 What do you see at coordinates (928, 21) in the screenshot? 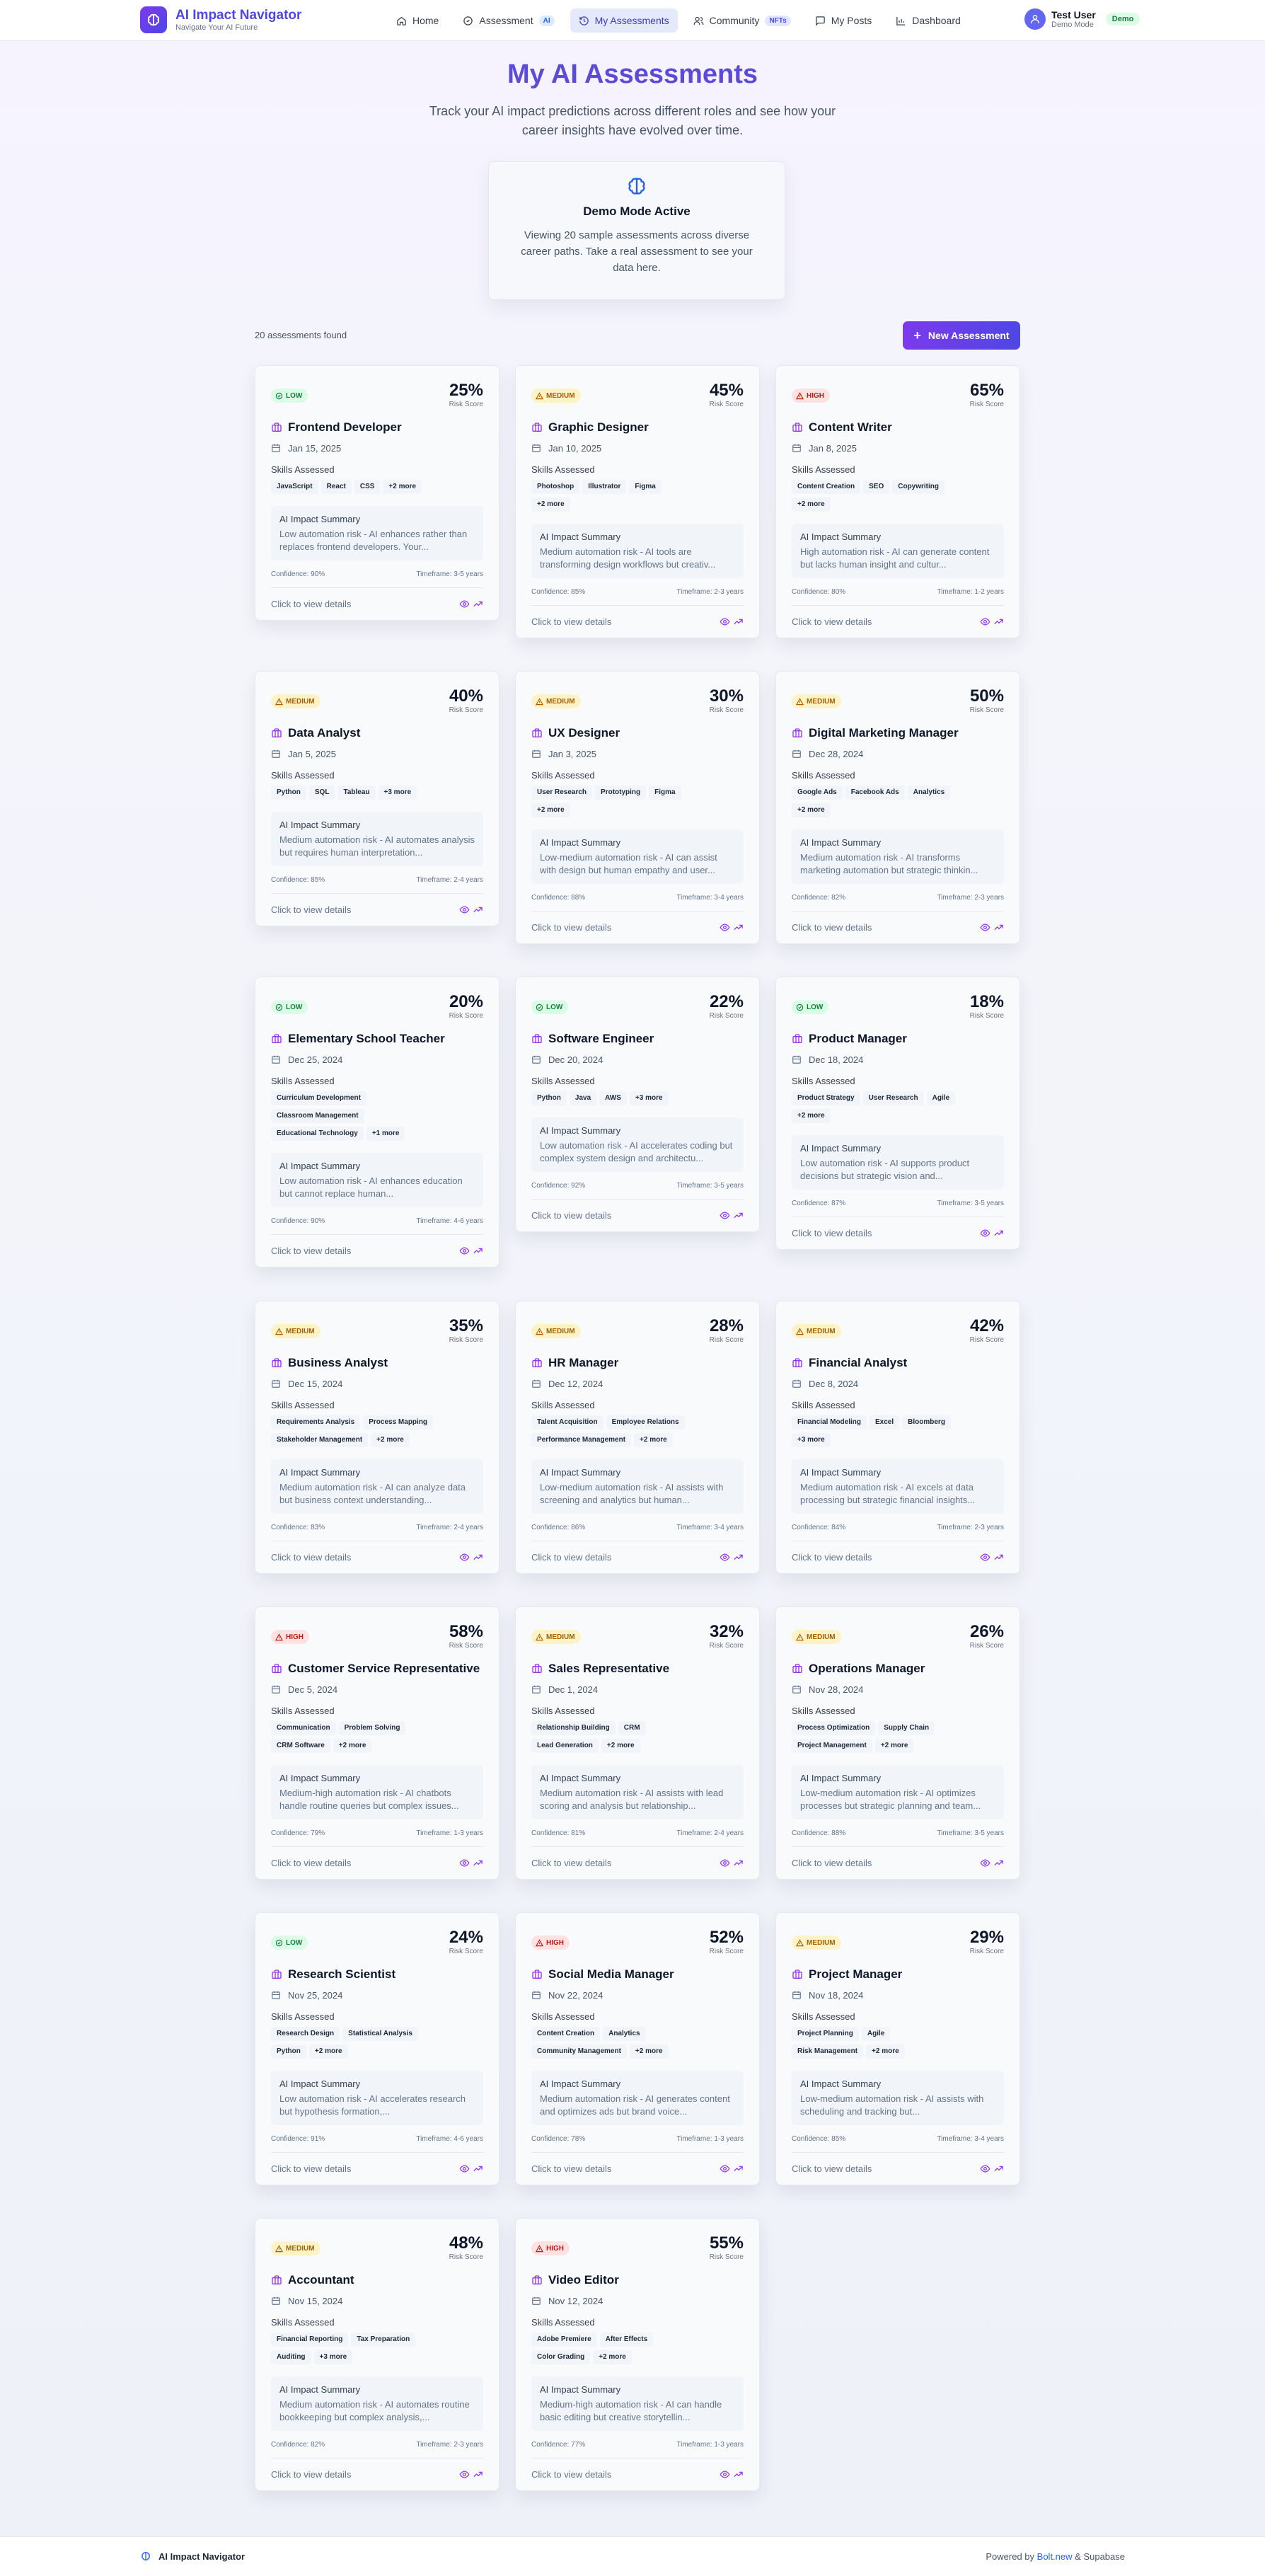
I see `nav-dashboard: Dashboard` at bounding box center [928, 21].